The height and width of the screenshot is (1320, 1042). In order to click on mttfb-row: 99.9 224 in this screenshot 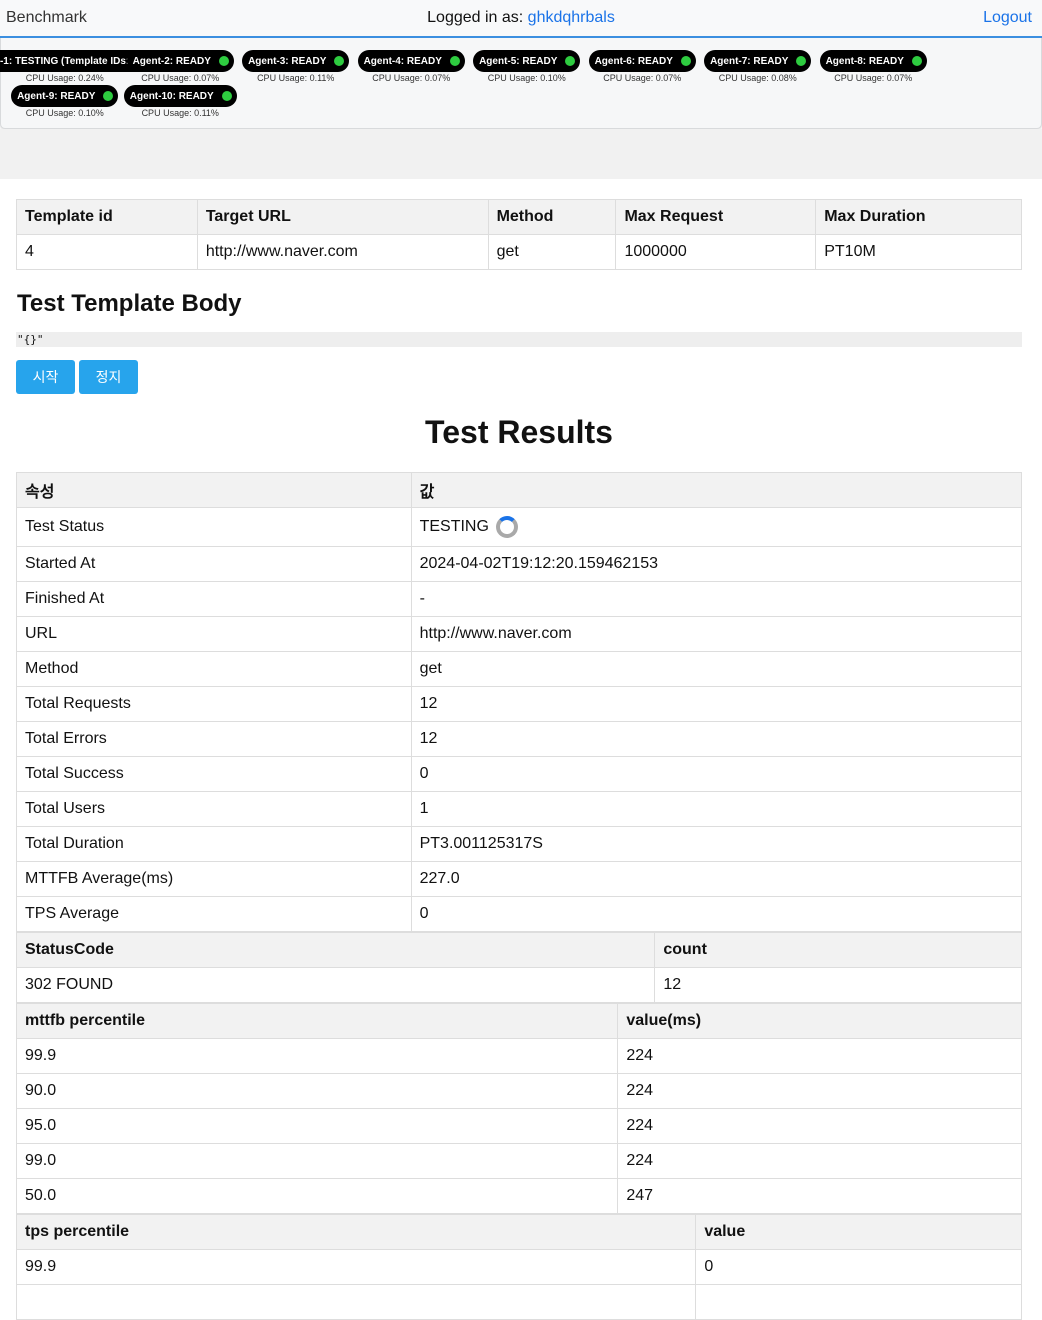, I will do `click(518, 1056)`.